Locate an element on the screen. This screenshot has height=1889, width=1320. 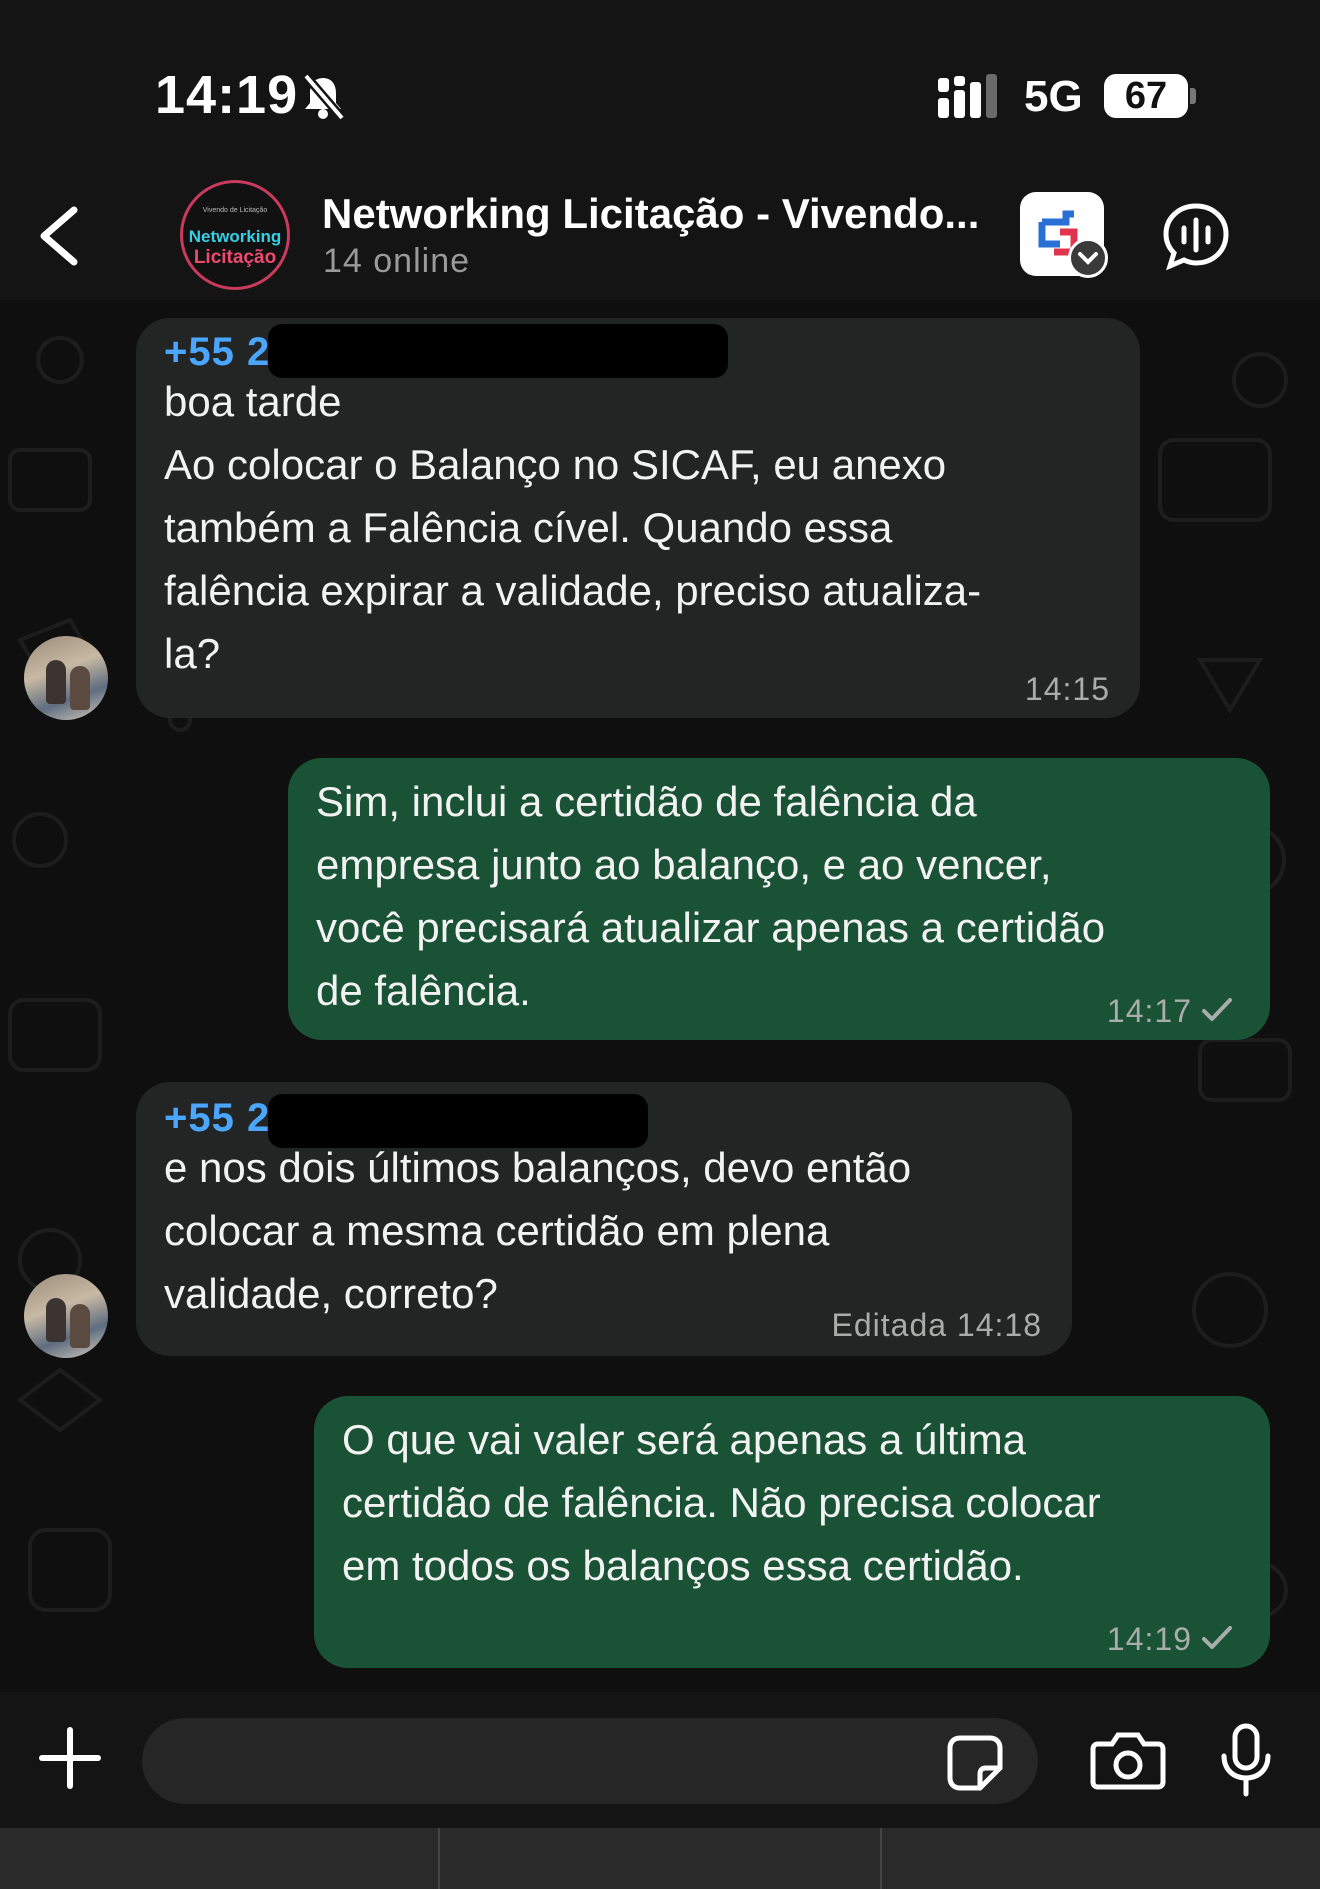
status-time: 14:19 is located at coordinates (227, 95).